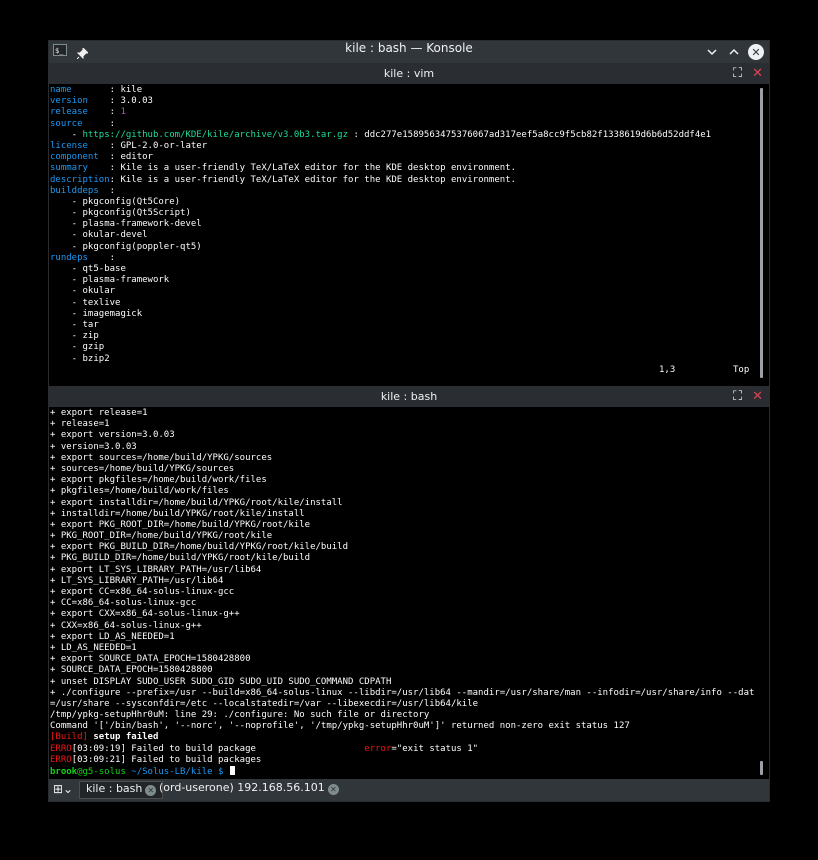 The height and width of the screenshot is (860, 818). I want to click on vim-line: - plasma-framework-devel, so click(402, 224).